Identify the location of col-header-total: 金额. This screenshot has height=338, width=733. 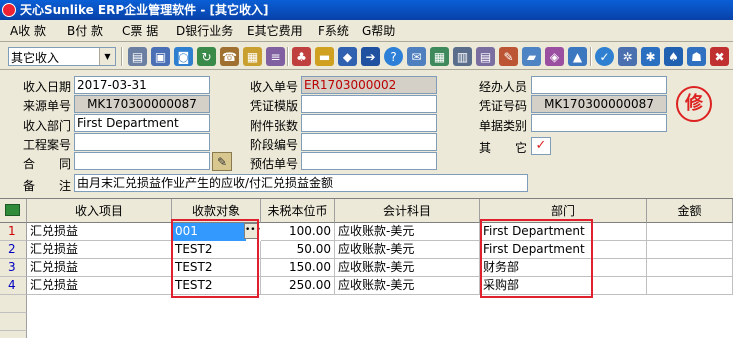
(690, 211).